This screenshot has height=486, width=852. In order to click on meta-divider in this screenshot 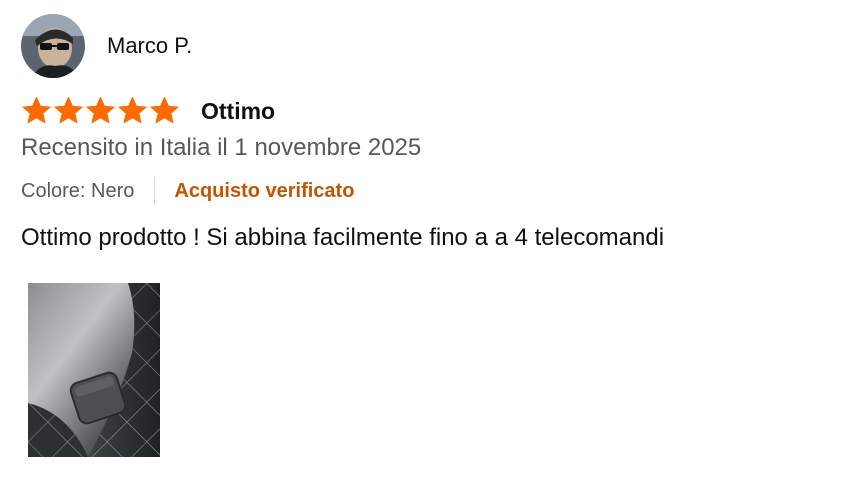, I will do `click(155, 191)`.